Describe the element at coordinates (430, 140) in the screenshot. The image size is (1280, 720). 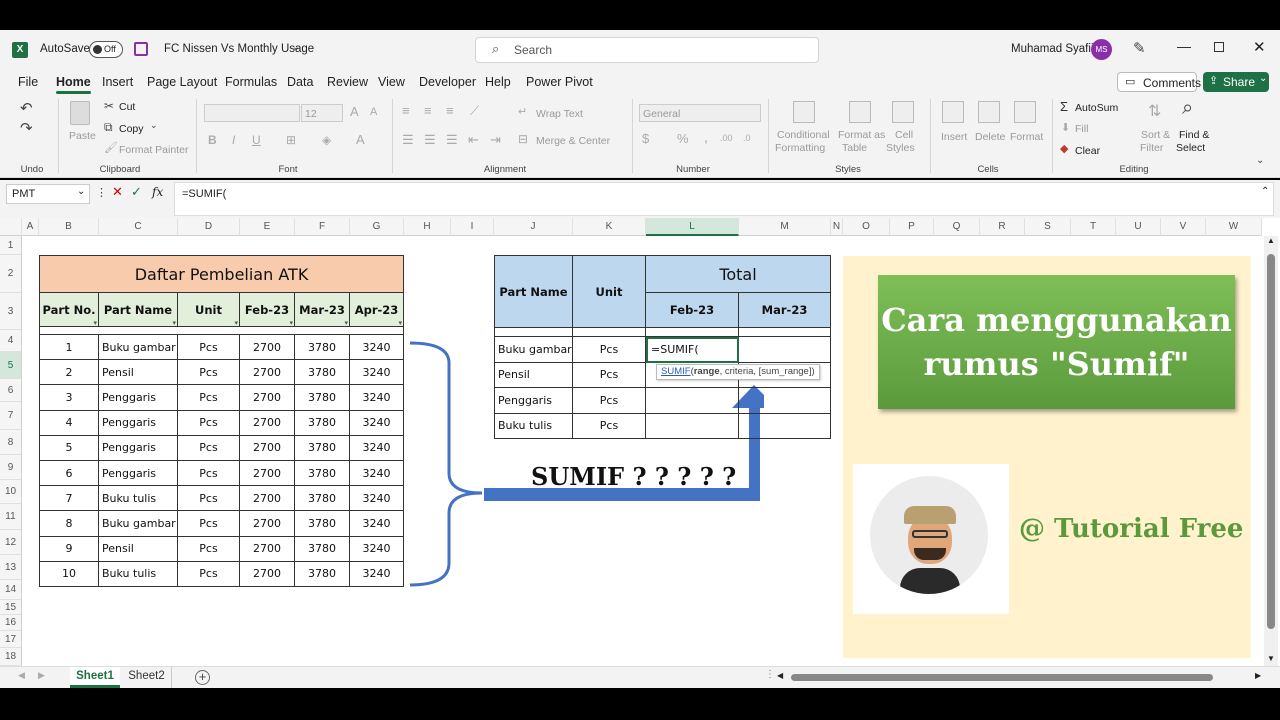
I see `align-center-icon: ☰` at that location.